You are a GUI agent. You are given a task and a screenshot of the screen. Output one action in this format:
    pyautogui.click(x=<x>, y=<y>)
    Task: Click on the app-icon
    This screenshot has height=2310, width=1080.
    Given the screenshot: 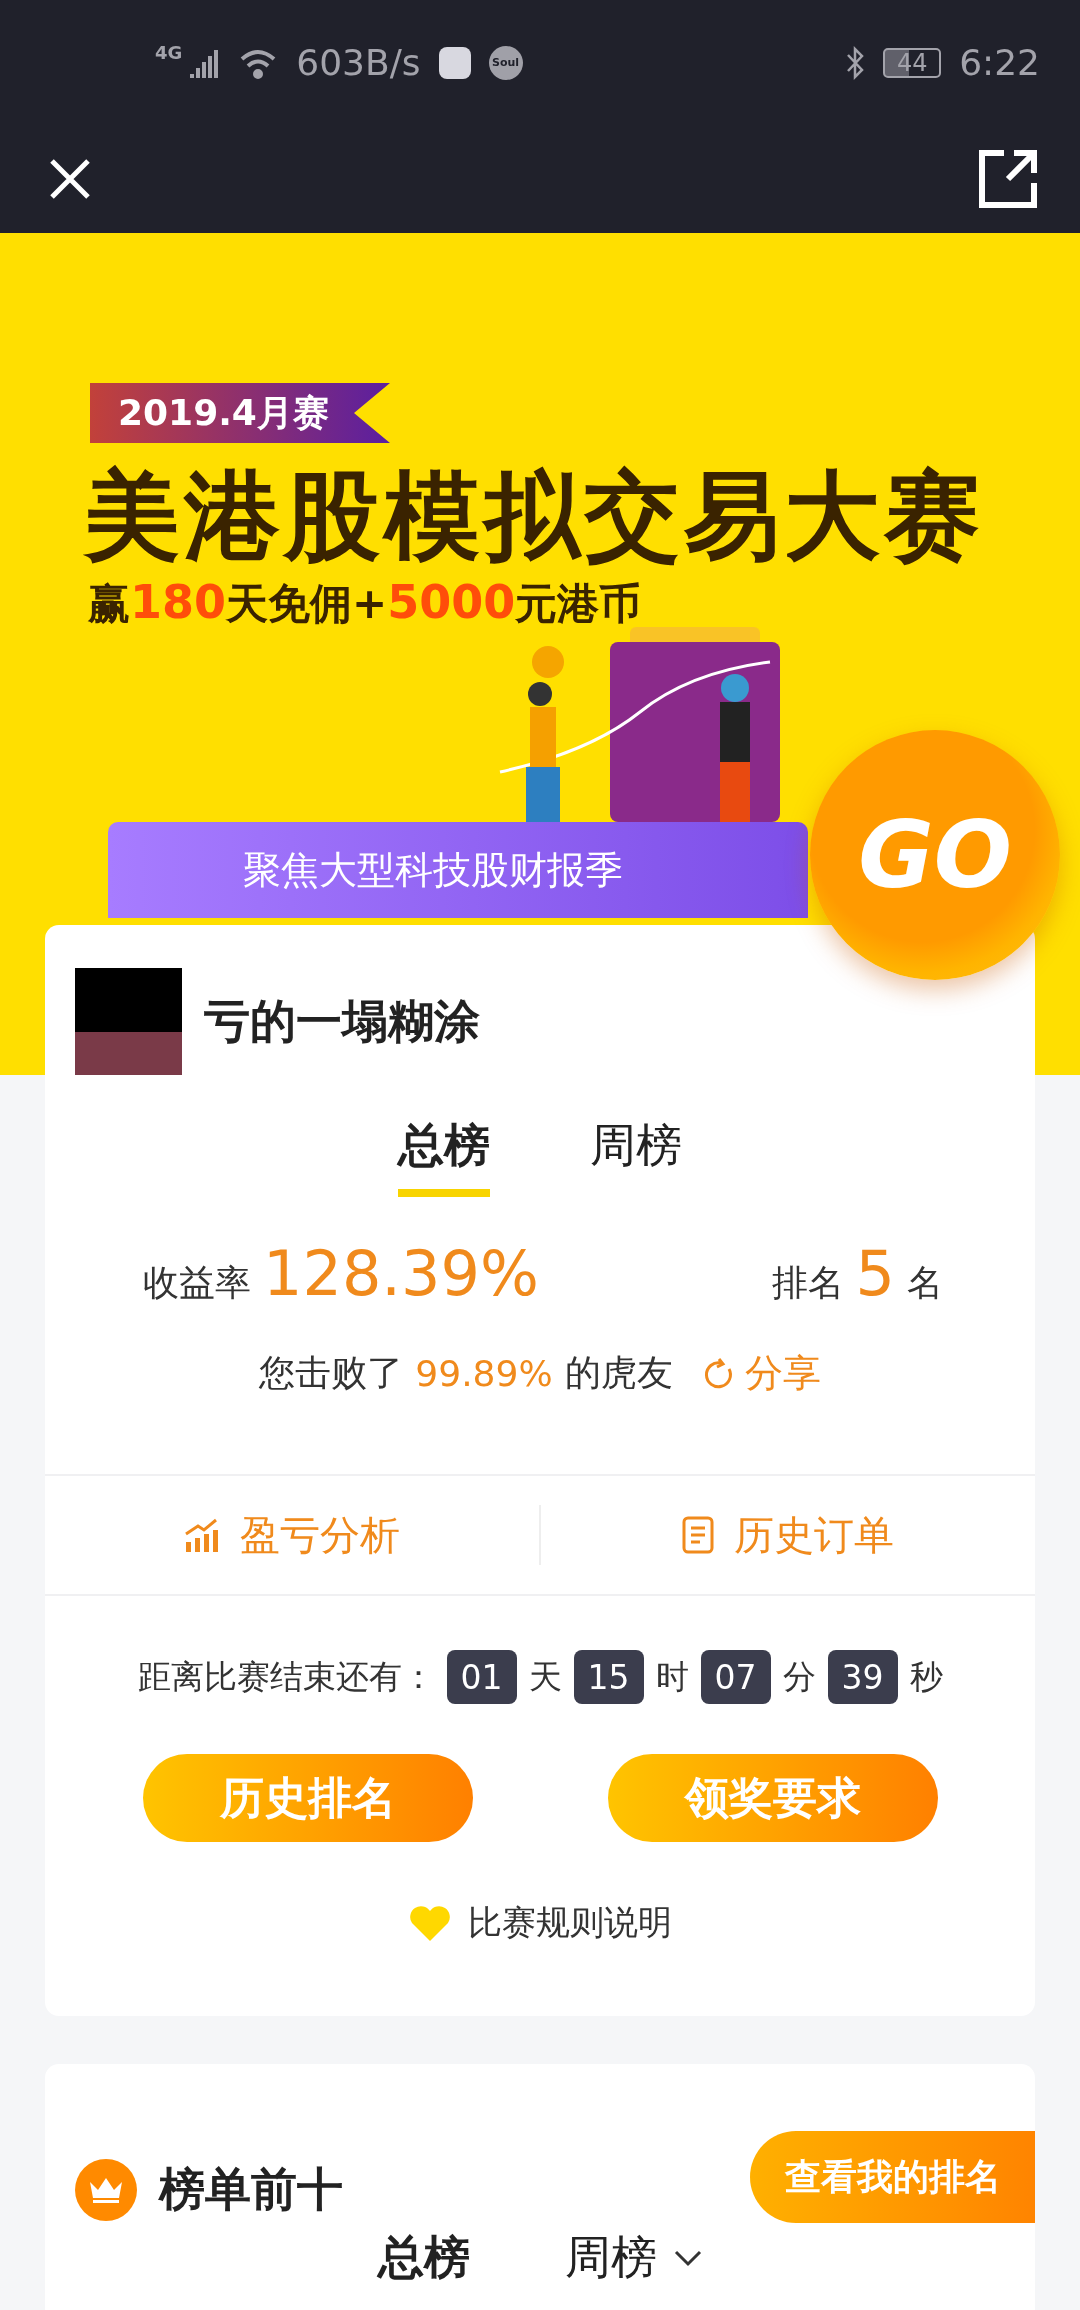 What is the action you would take?
    pyautogui.click(x=454, y=62)
    